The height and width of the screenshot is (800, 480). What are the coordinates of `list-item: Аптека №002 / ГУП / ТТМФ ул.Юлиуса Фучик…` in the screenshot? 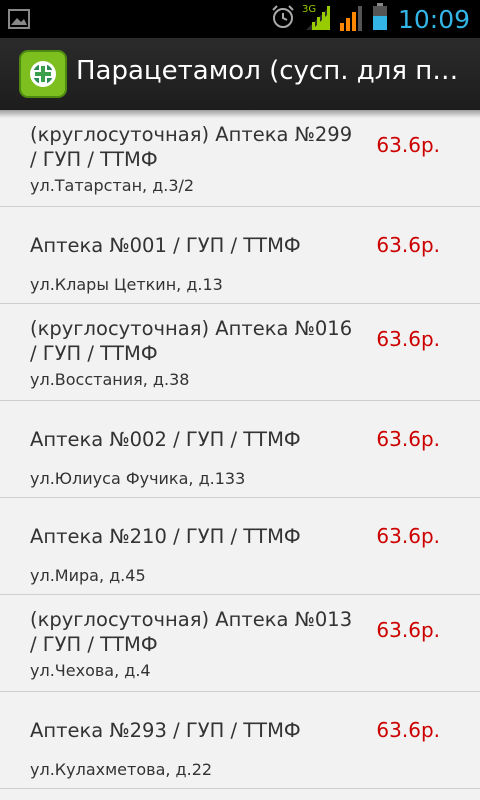 It's located at (240, 449).